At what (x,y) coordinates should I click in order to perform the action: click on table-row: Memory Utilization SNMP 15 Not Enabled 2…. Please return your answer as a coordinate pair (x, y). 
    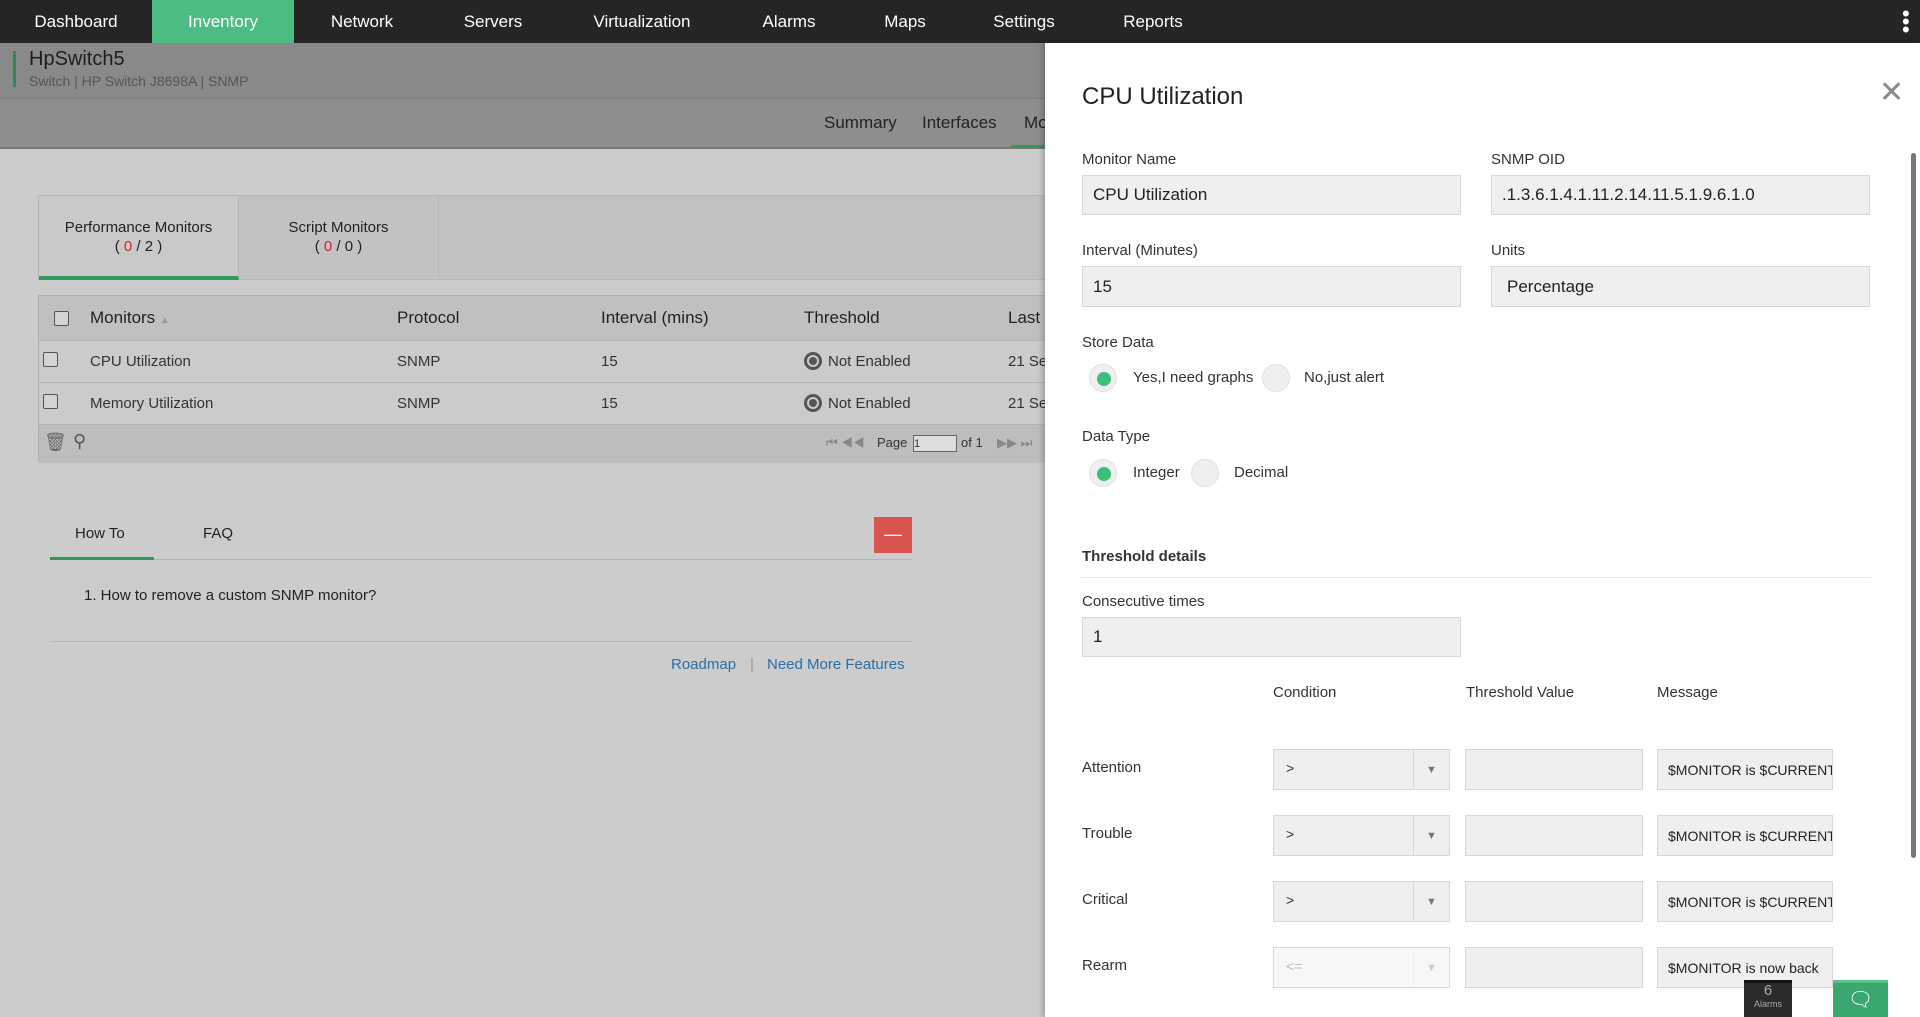
    Looking at the image, I should click on (543, 404).